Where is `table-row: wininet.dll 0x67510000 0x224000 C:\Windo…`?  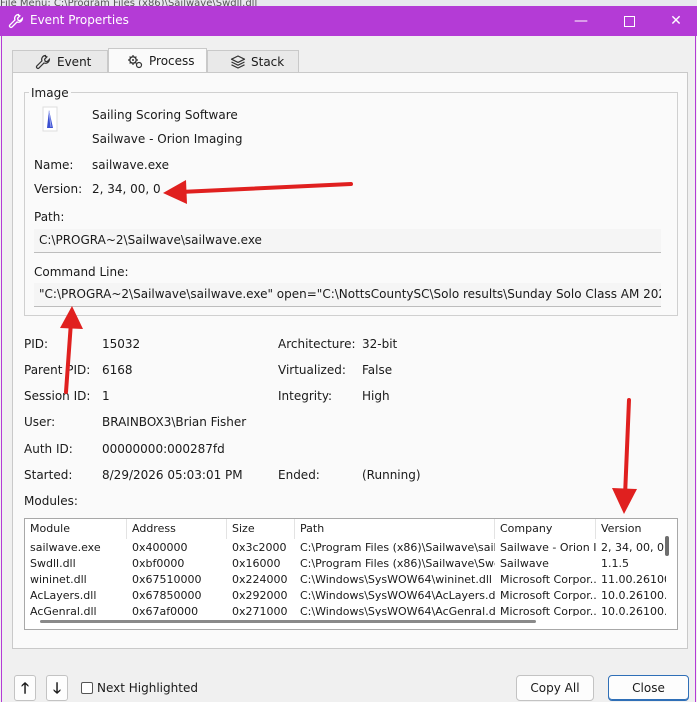
table-row: wininet.dll 0x67510000 0x224000 C:\Windo… is located at coordinates (351, 580).